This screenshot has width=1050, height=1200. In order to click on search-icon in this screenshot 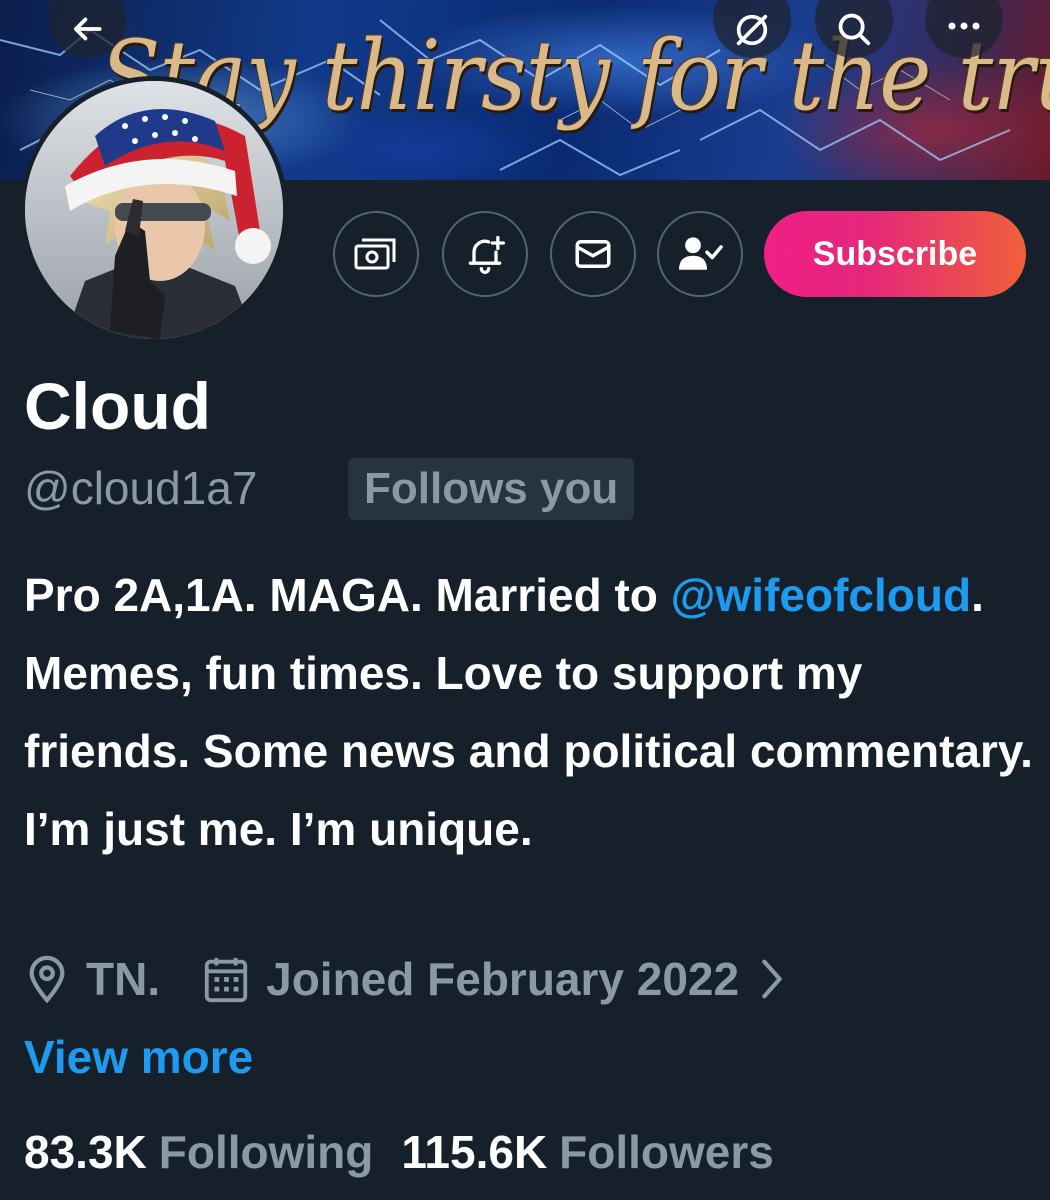, I will do `click(854, 29)`.